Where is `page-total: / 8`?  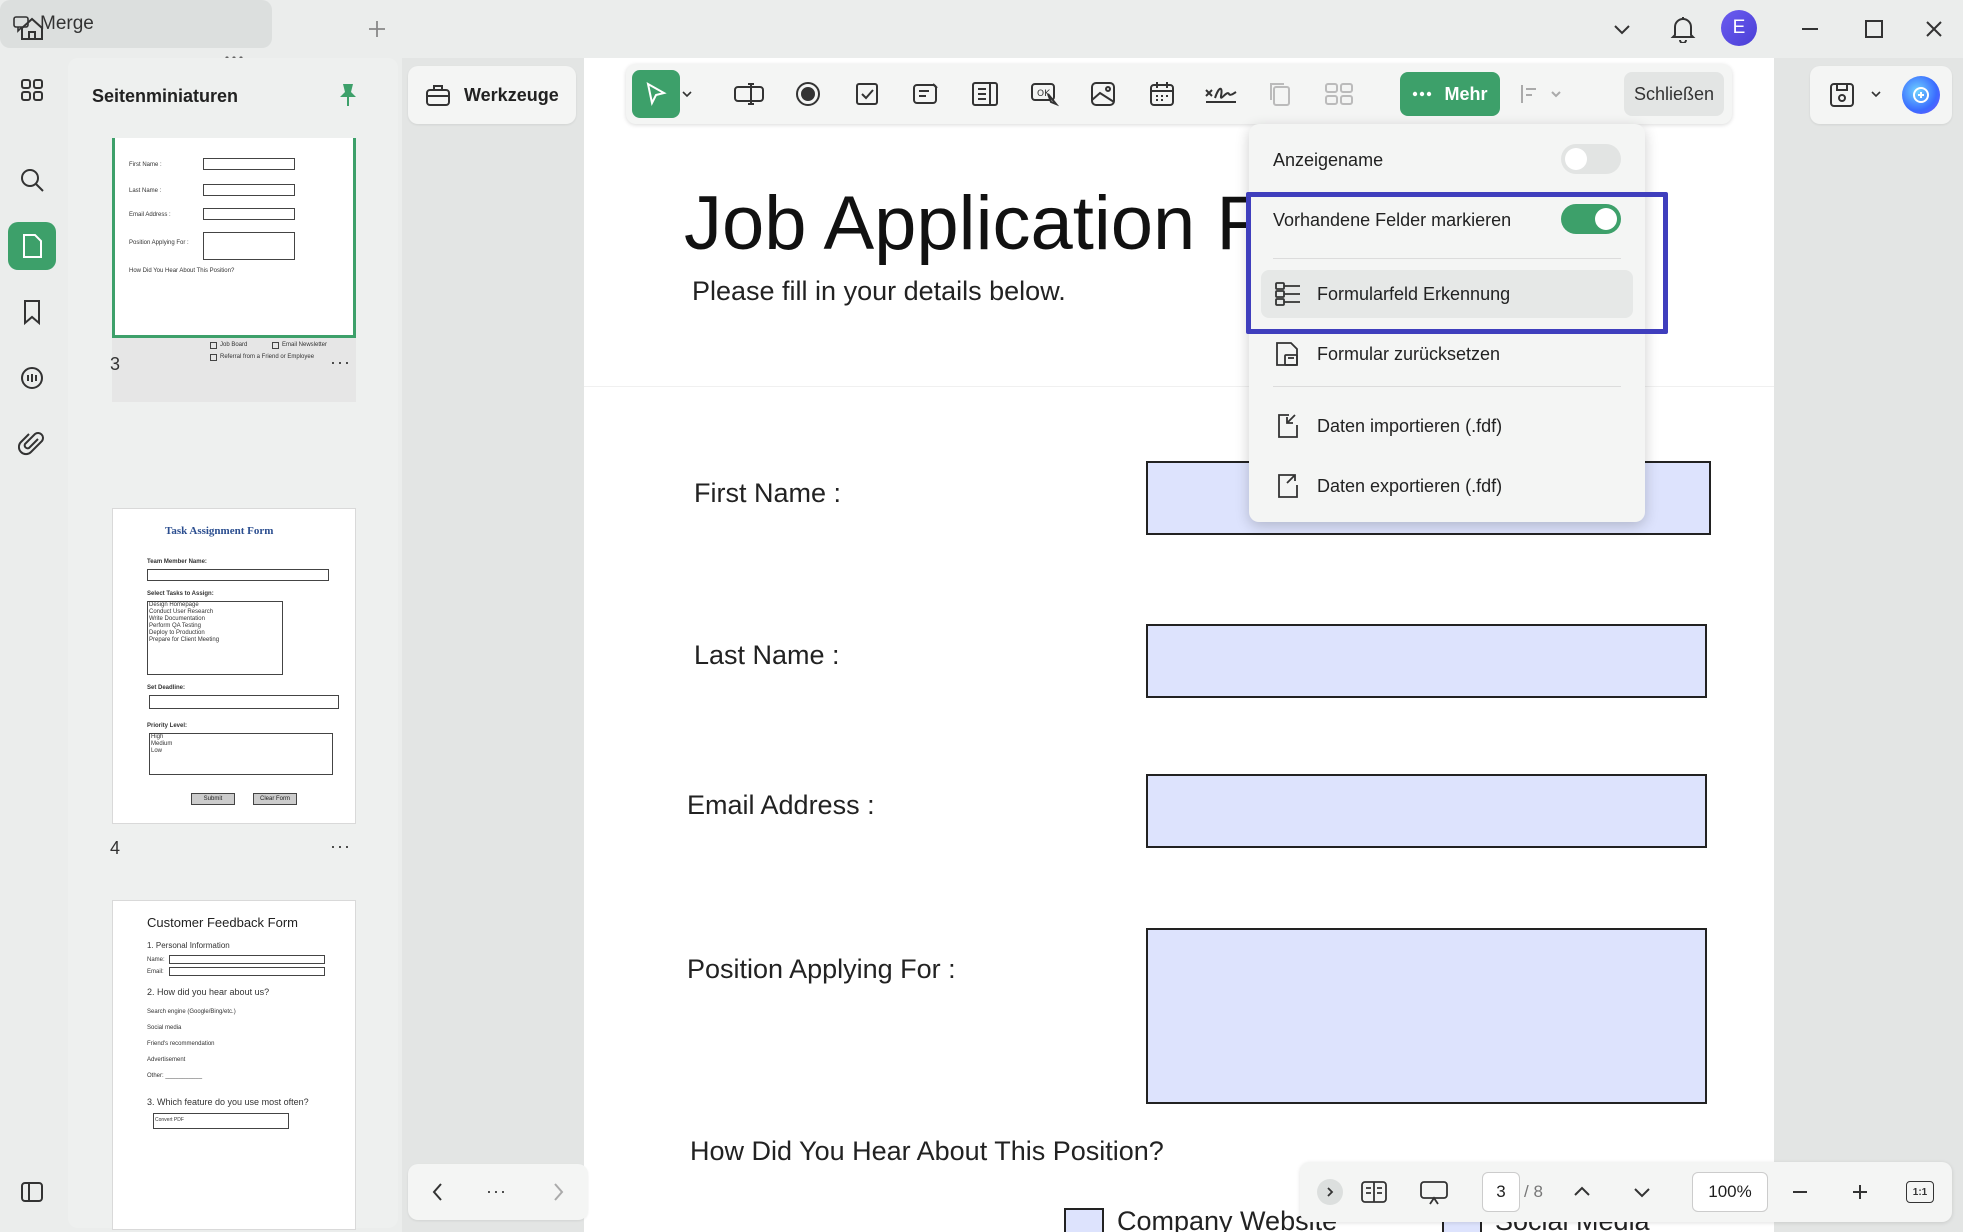 page-total: / 8 is located at coordinates (1533, 1191).